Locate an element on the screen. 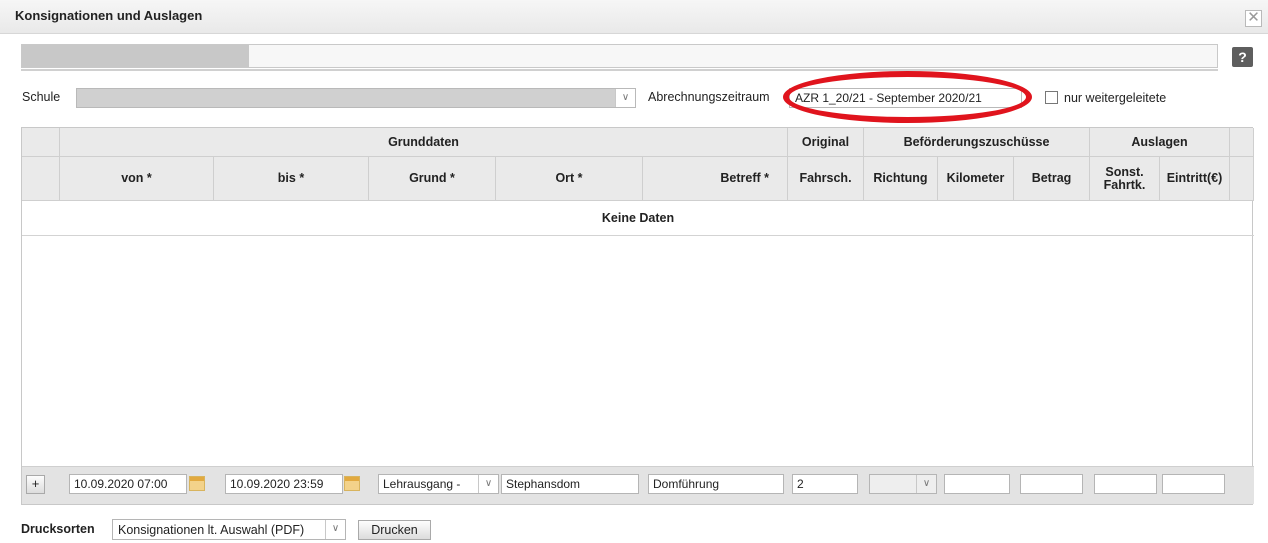  add-row-button: + is located at coordinates (35, 484).